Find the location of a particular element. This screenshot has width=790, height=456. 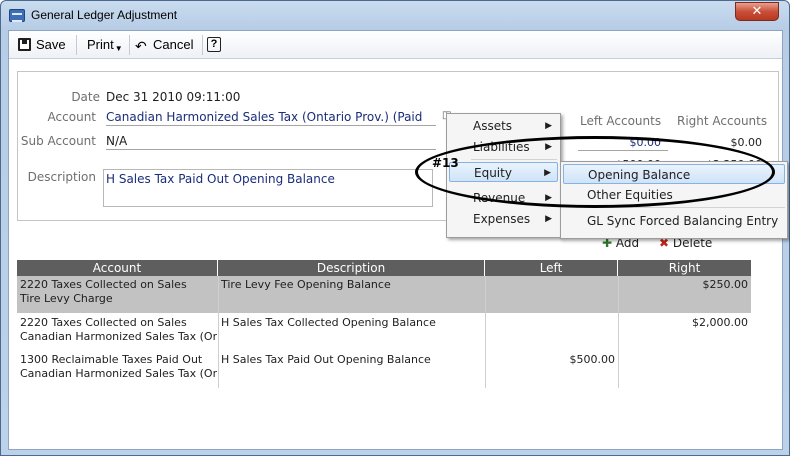

close-button: ✕ is located at coordinates (757, 11).